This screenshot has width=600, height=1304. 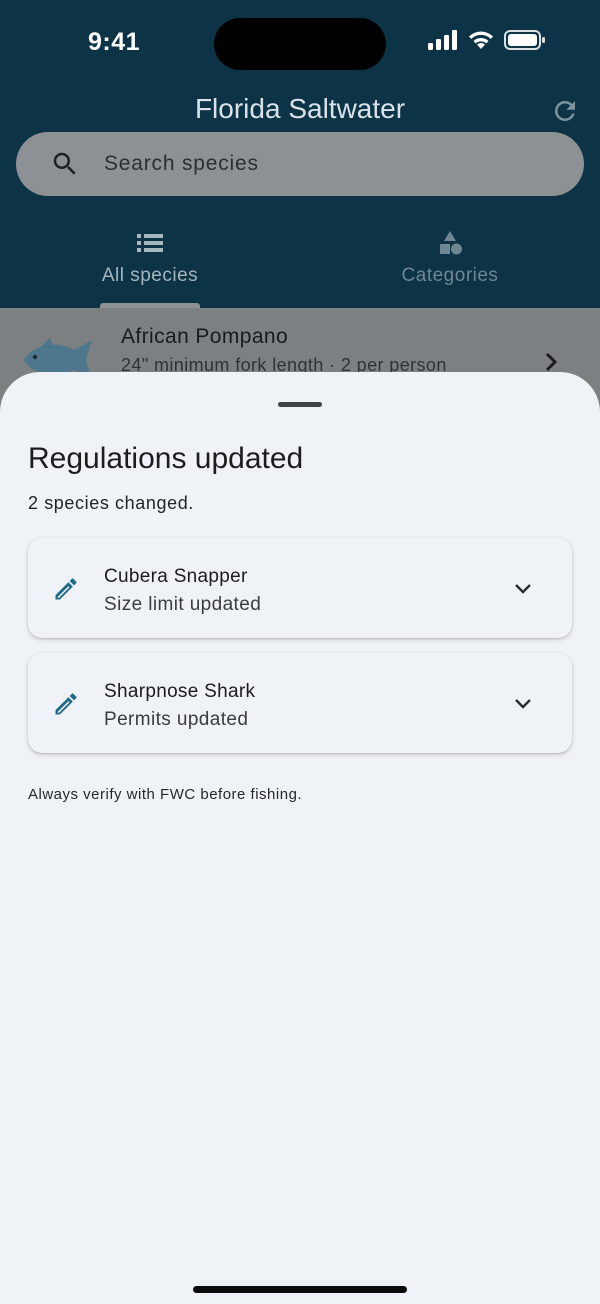 I want to click on search-icon, so click(x=64, y=163).